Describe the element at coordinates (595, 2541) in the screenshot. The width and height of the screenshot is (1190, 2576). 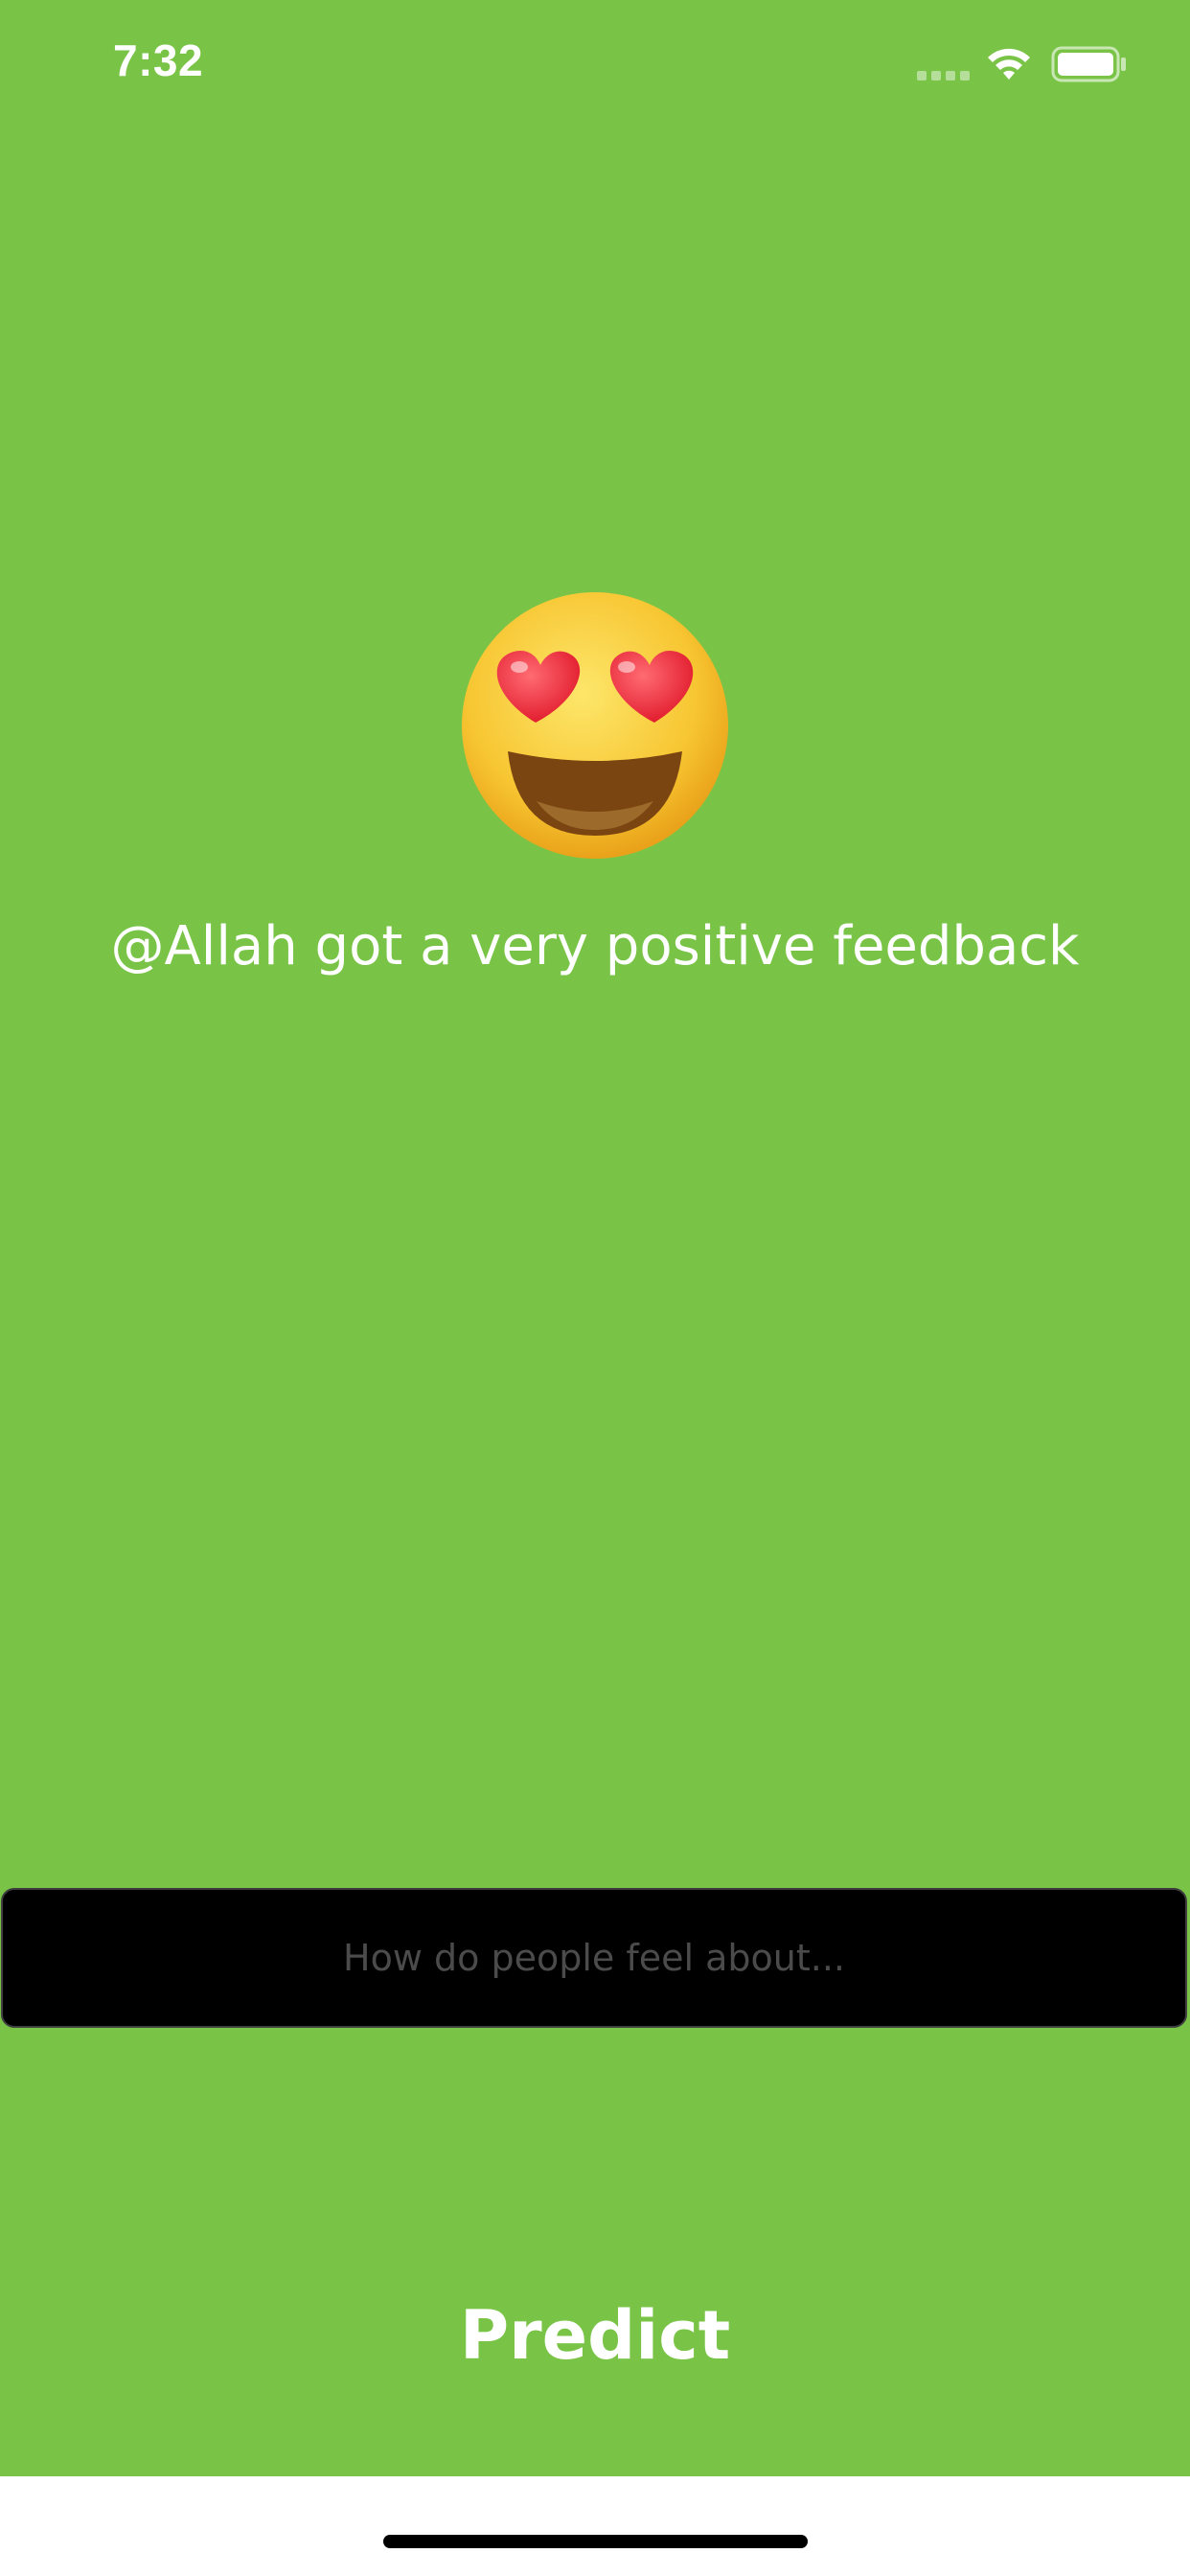
I see `home-indicator` at that location.